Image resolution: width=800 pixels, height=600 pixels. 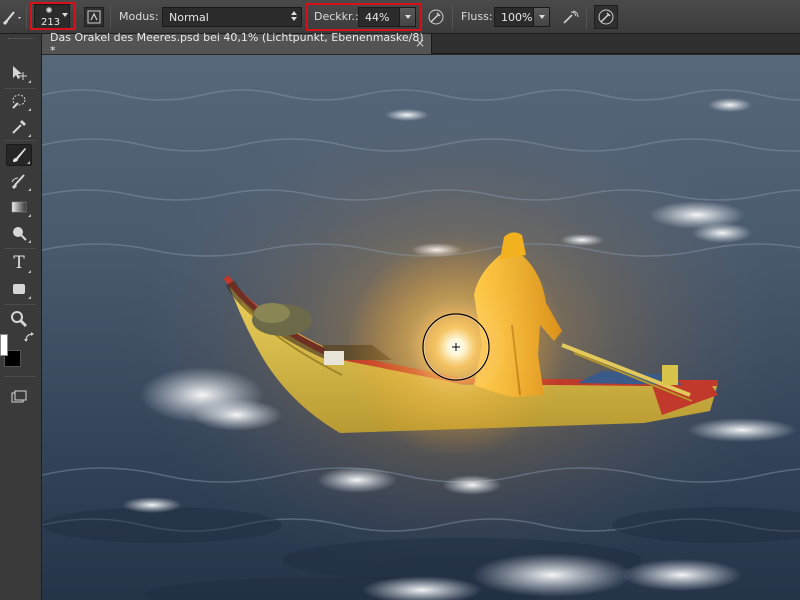 I want to click on brush-panel-icon, so click(x=94, y=17).